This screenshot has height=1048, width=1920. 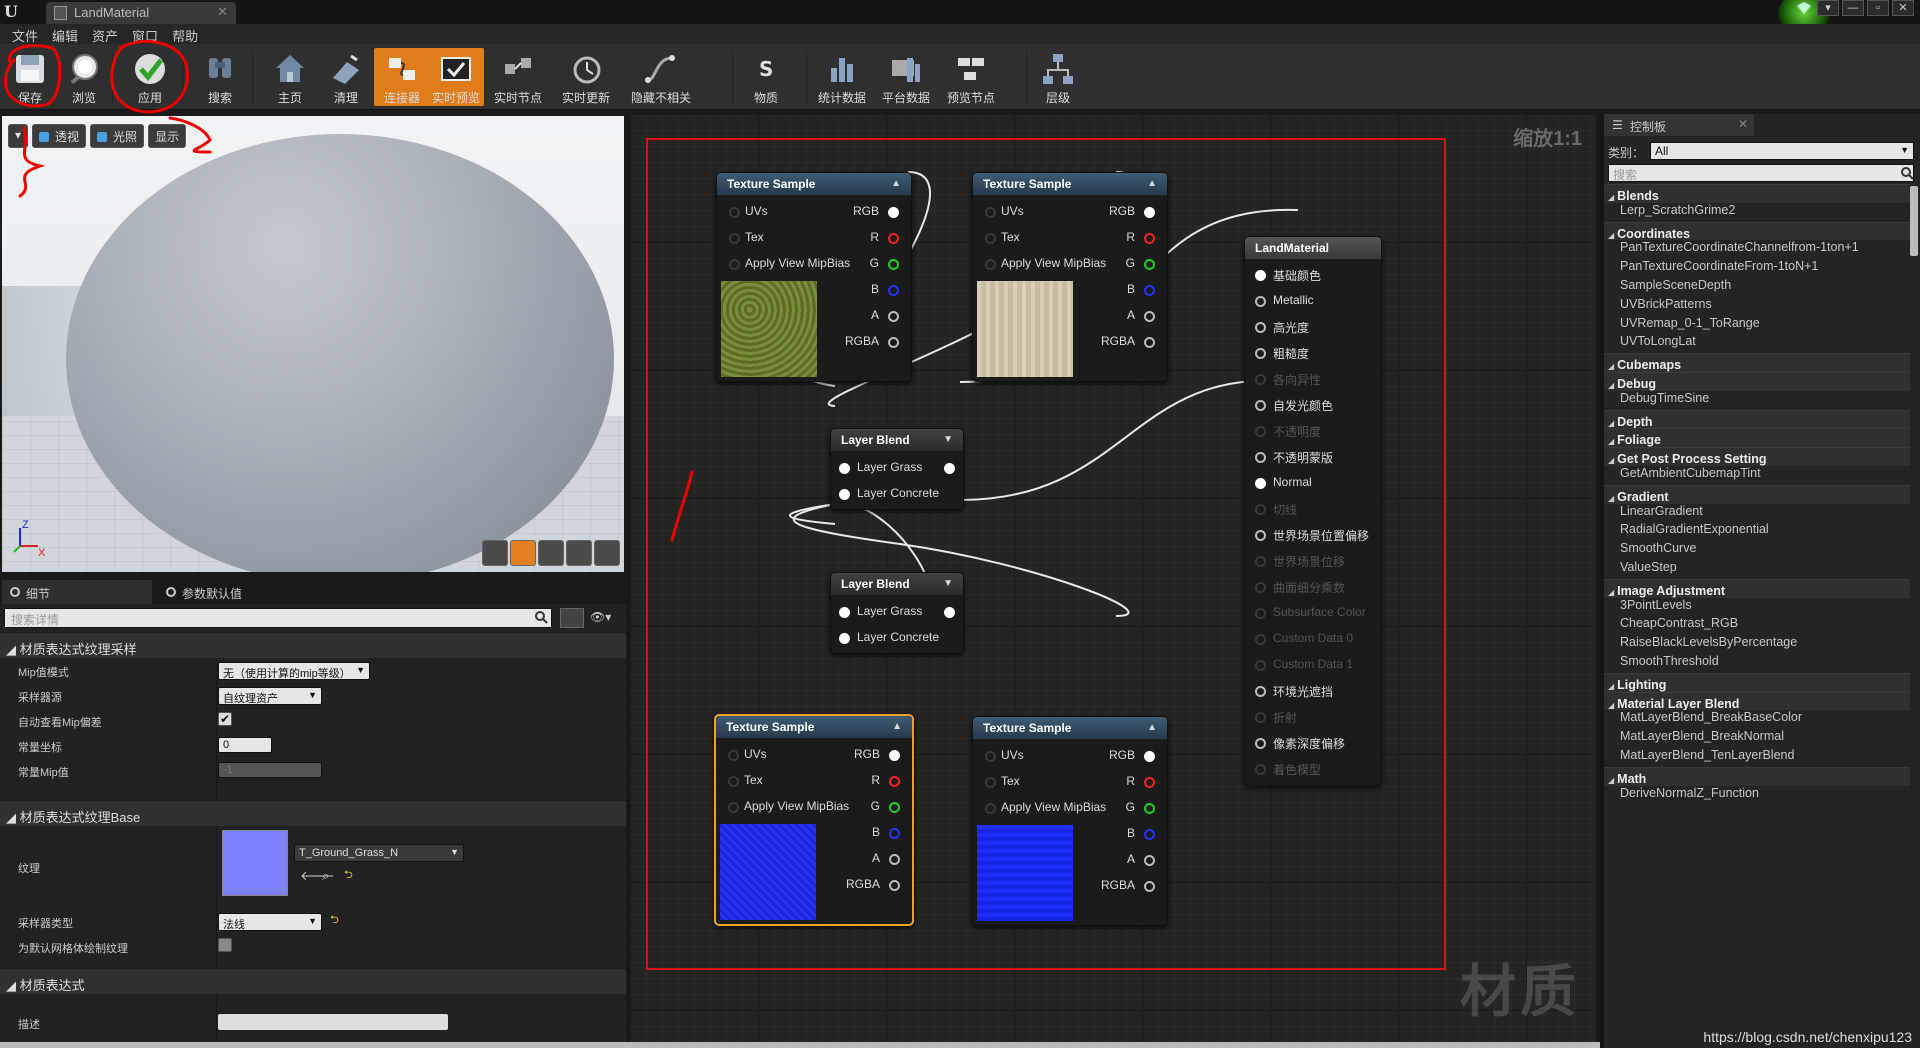 I want to click on clean-button: 清理, so click(x=346, y=77).